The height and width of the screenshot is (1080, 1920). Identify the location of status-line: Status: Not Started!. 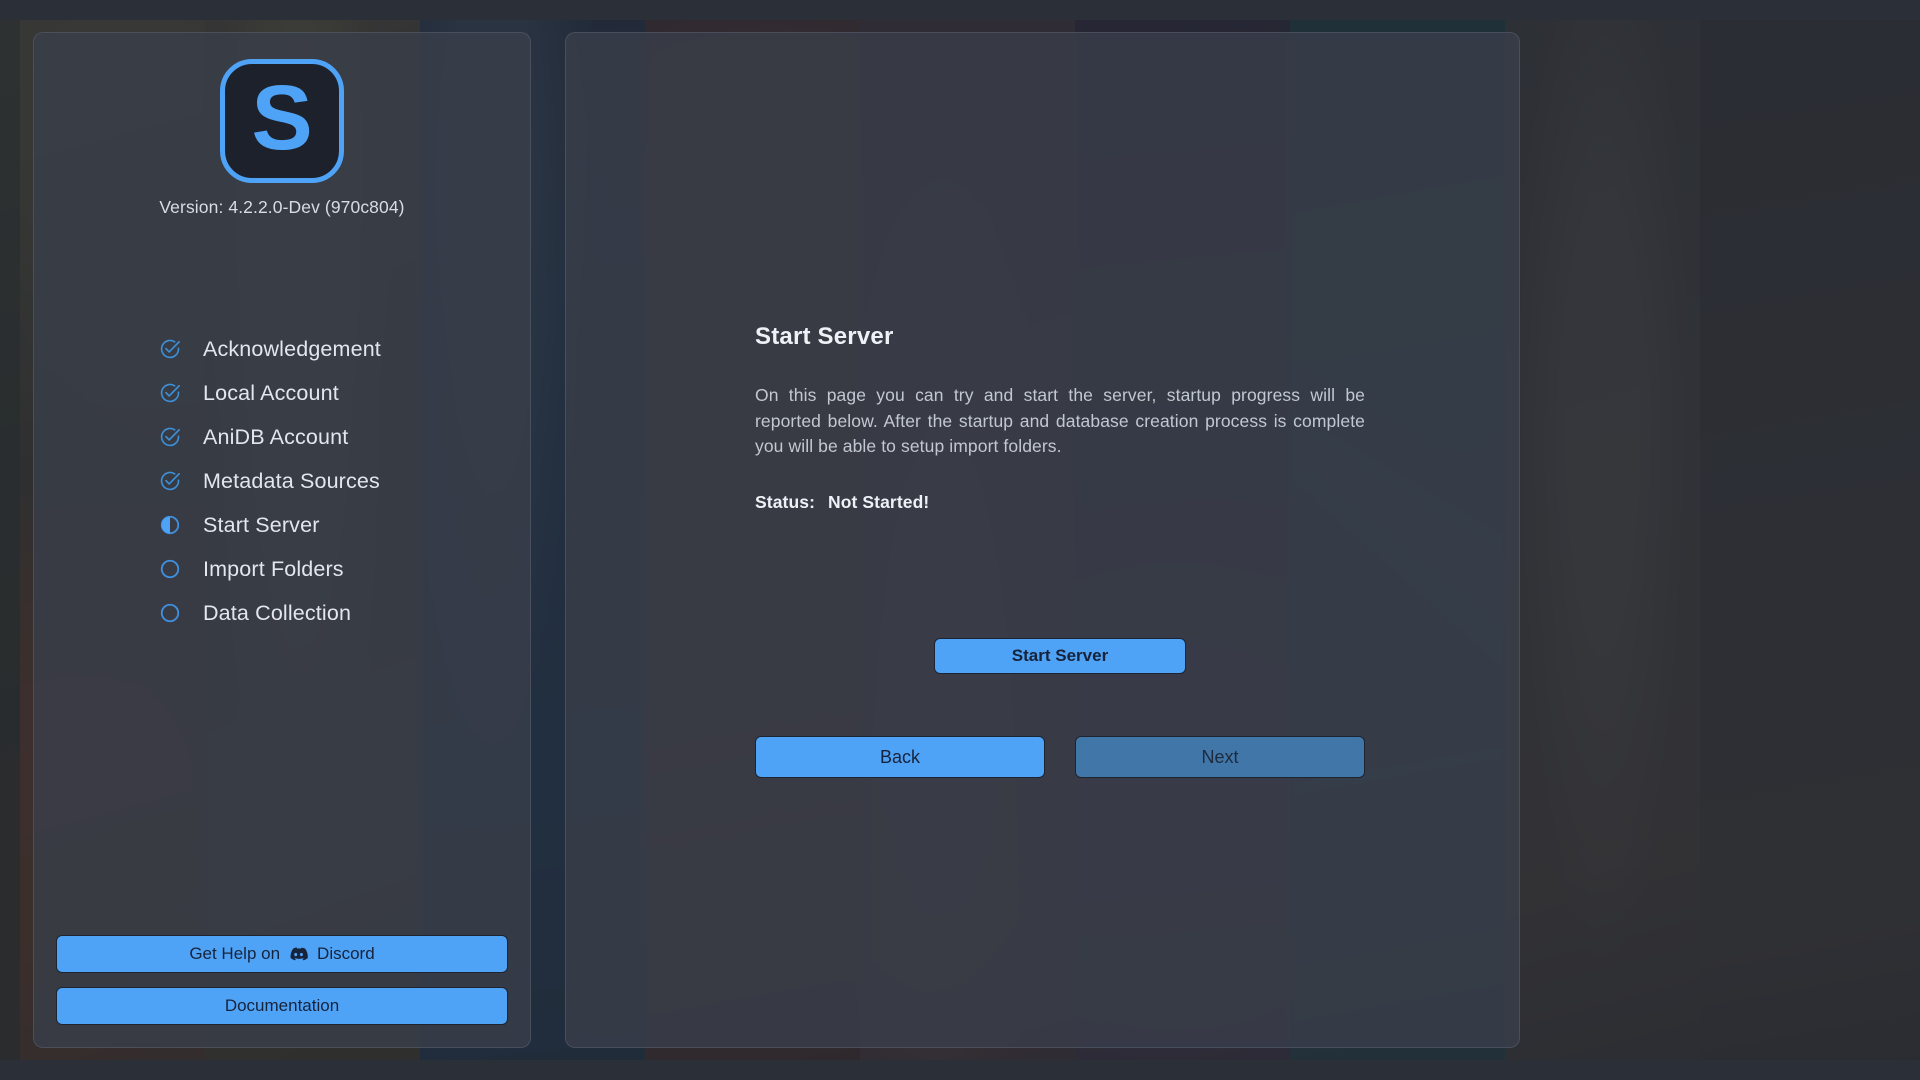
(1060, 502).